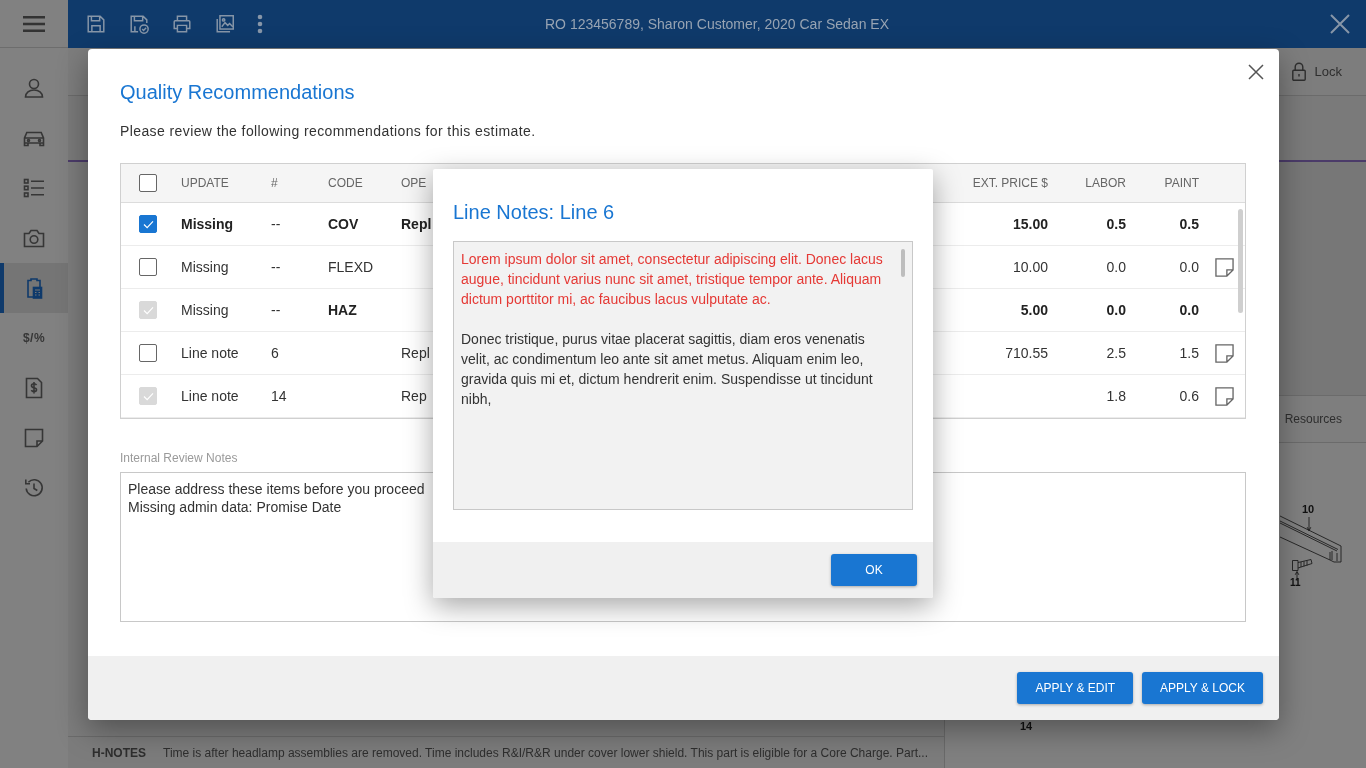  I want to click on callout-number: 10, so click(1308, 509).